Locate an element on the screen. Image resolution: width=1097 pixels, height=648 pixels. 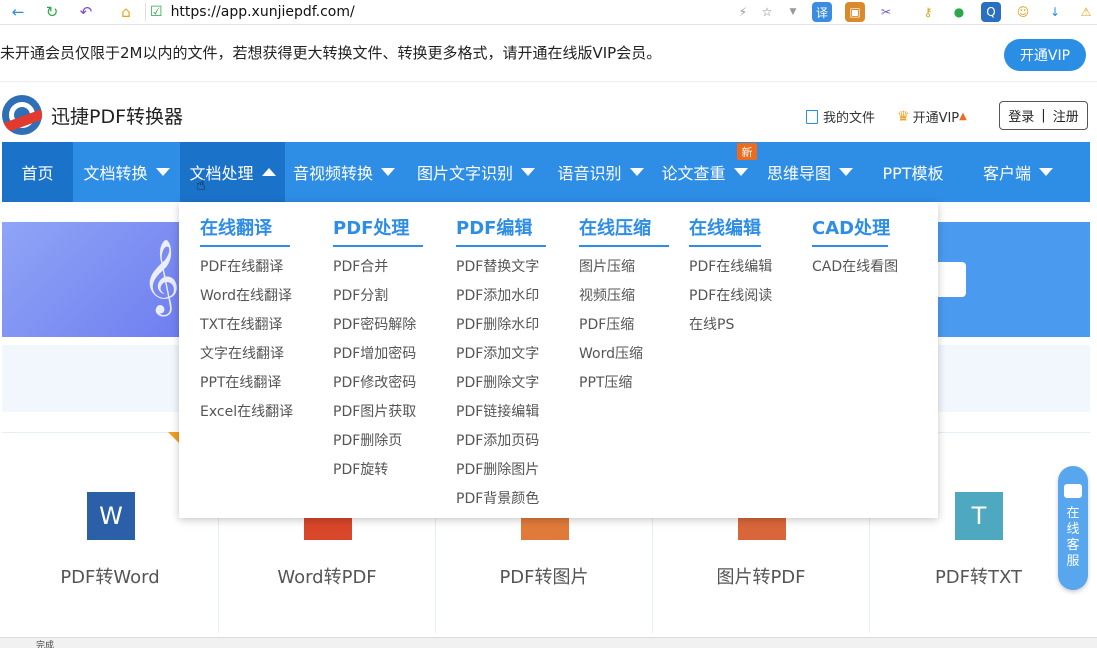
nav-mindmap: 思维导图 is located at coordinates (810, 172).